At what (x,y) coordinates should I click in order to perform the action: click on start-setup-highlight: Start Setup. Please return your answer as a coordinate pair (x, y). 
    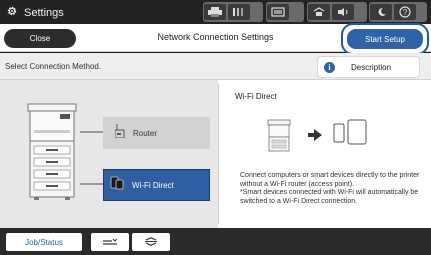
    Looking at the image, I should click on (385, 39).